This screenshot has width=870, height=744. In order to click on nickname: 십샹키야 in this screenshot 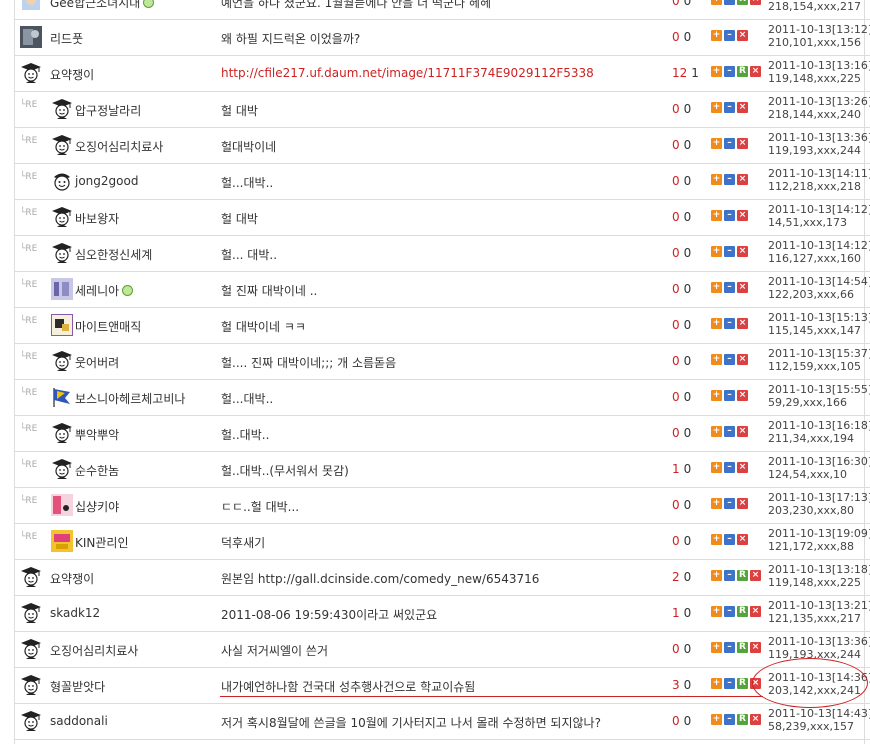, I will do `click(97, 506)`.